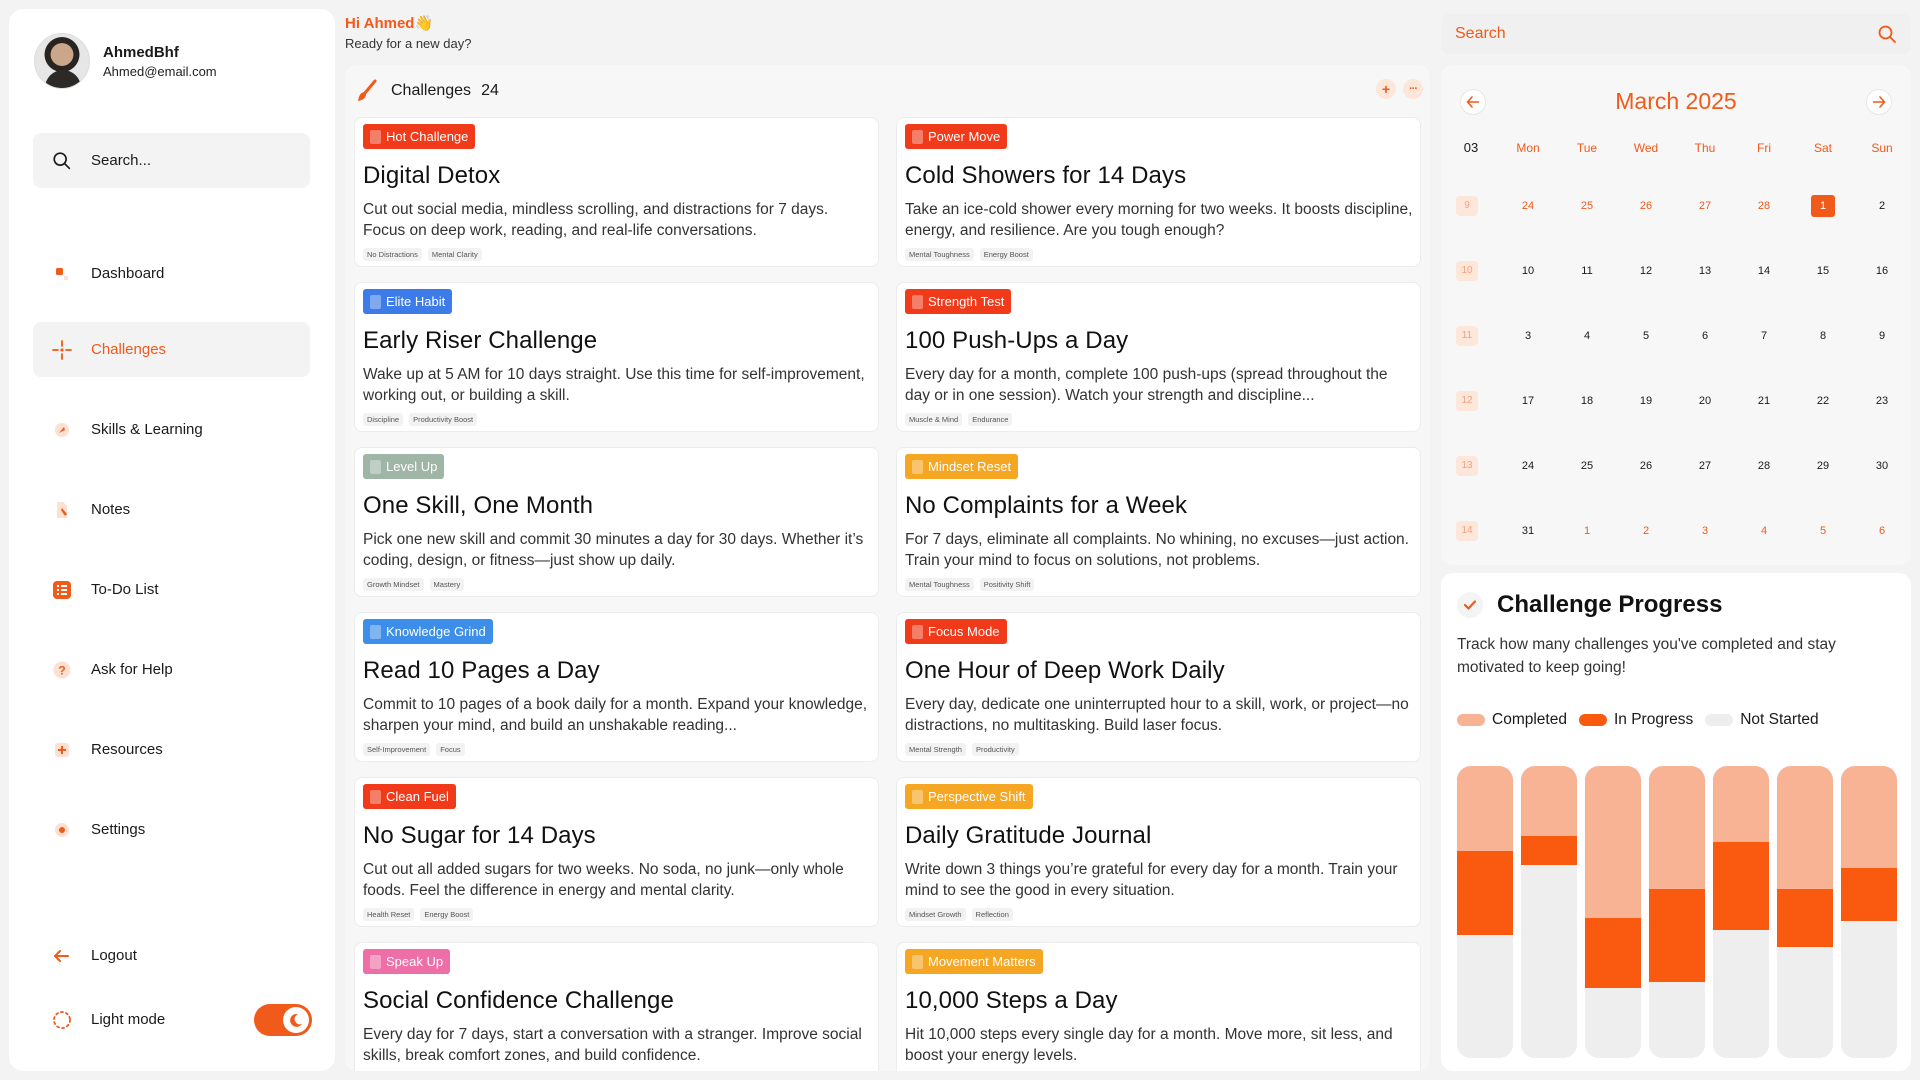 This screenshot has height=1080, width=1920. What do you see at coordinates (125, 61) in the screenshot?
I see `user-profile: AhmedBhf Ahmed@email.com` at bounding box center [125, 61].